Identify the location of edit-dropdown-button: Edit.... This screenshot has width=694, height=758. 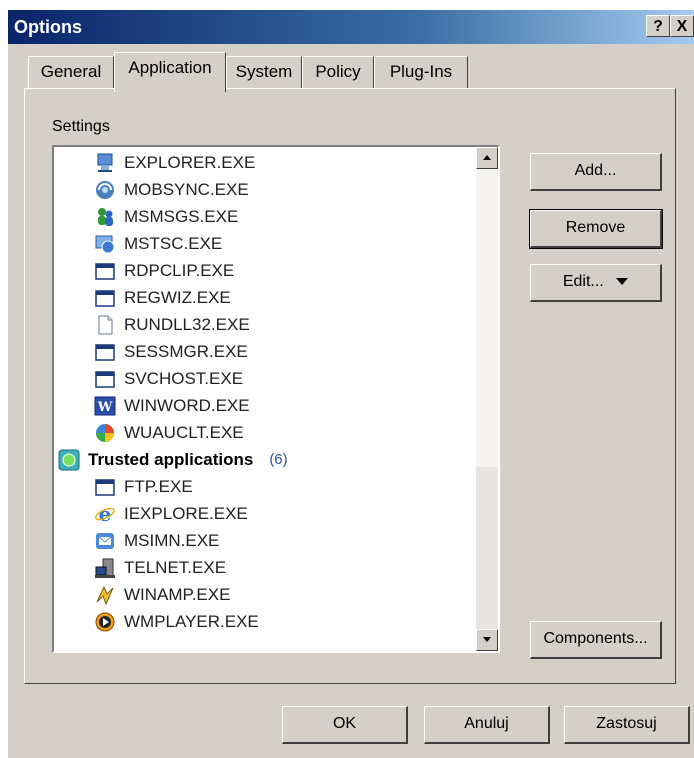
(596, 283).